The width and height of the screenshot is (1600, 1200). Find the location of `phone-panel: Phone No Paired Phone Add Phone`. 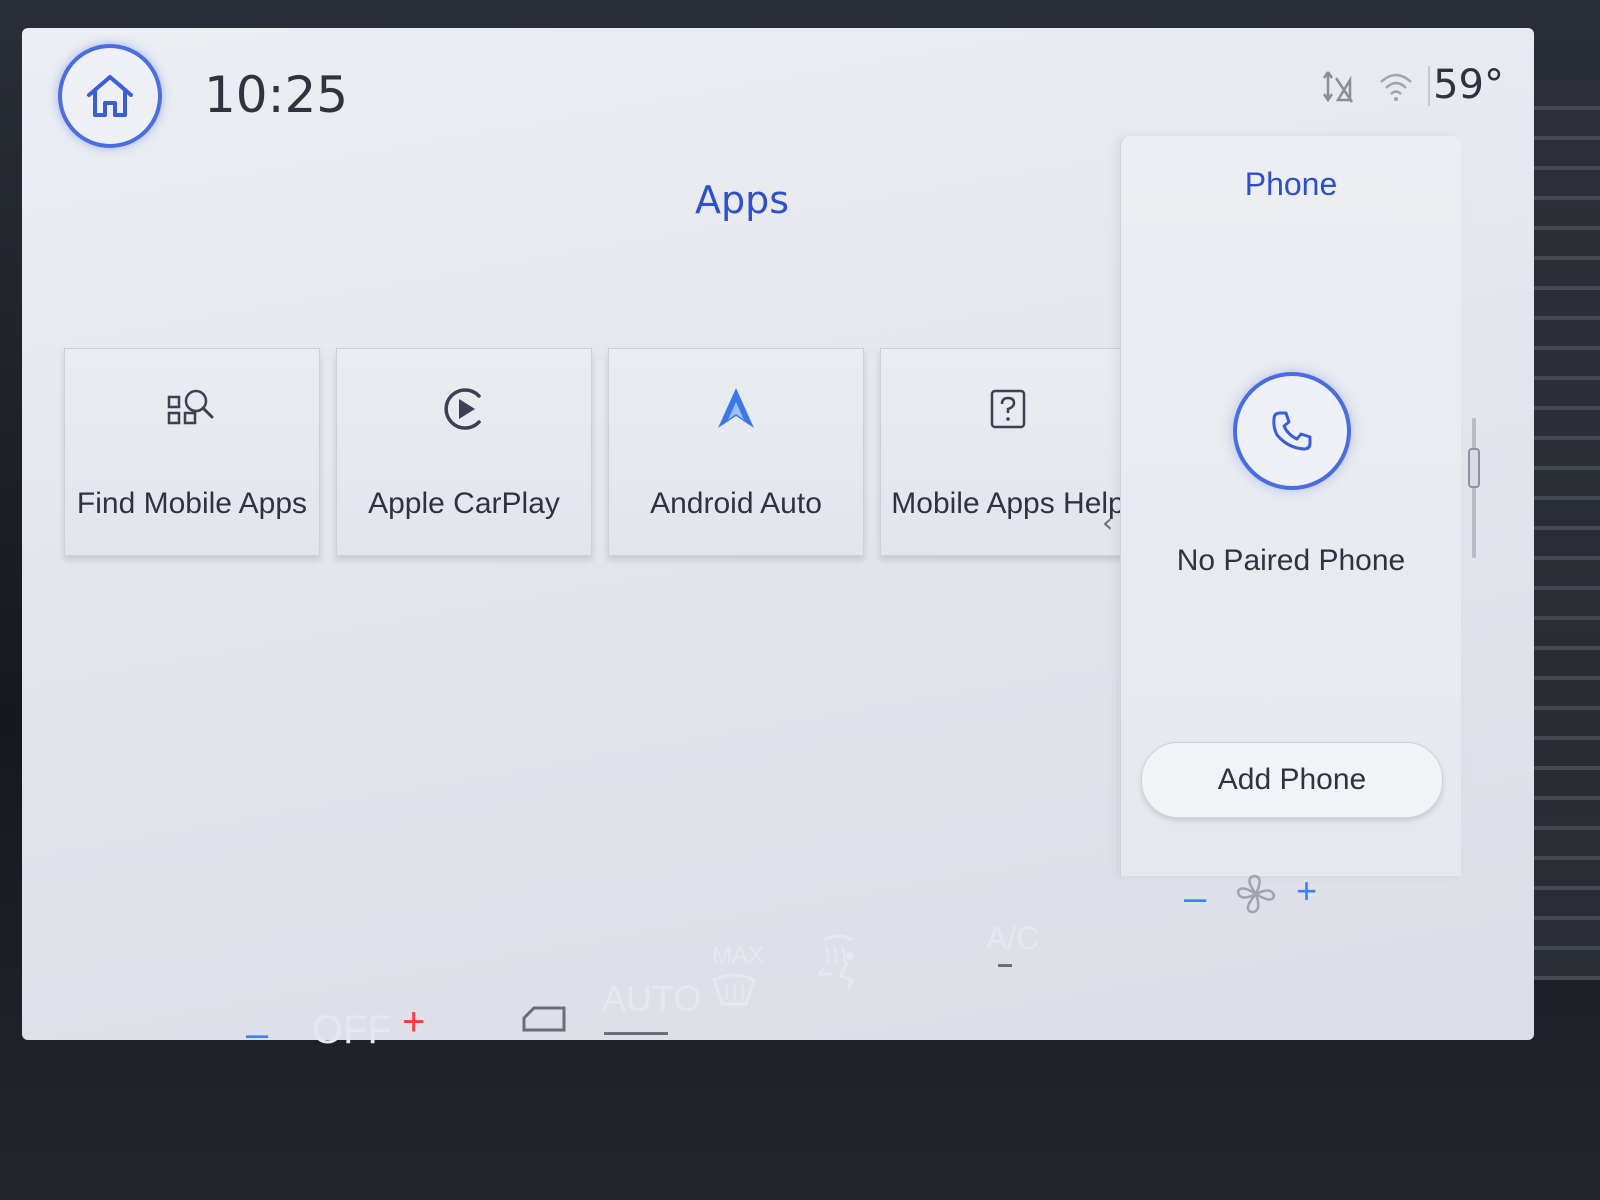

phone-panel: Phone No Paired Phone Add Phone is located at coordinates (1290, 506).